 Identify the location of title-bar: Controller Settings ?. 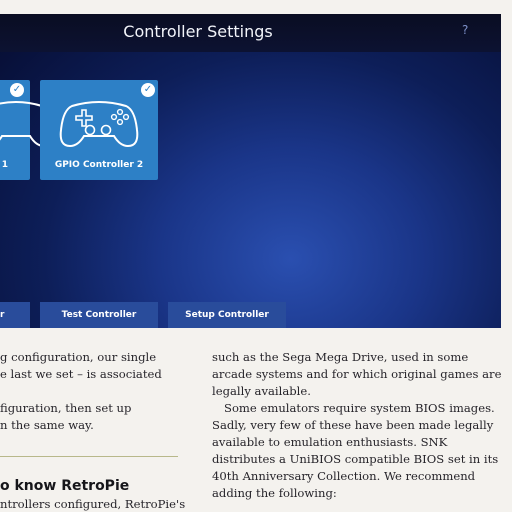
(250, 33).